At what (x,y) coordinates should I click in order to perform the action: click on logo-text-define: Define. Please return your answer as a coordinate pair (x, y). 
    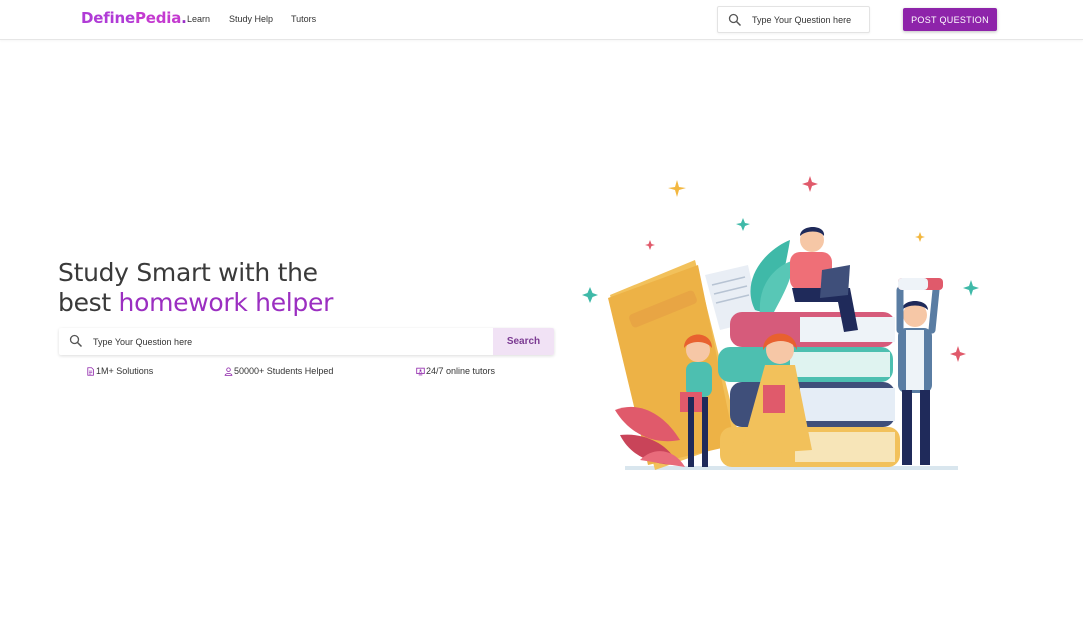
    Looking at the image, I should click on (108, 18).